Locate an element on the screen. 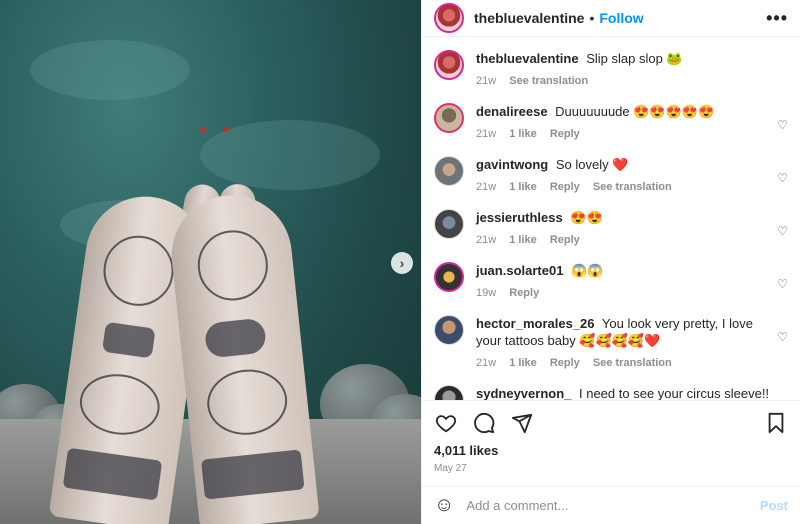 The width and height of the screenshot is (800, 524). likes-count: 4,011 likes is located at coordinates (611, 450).